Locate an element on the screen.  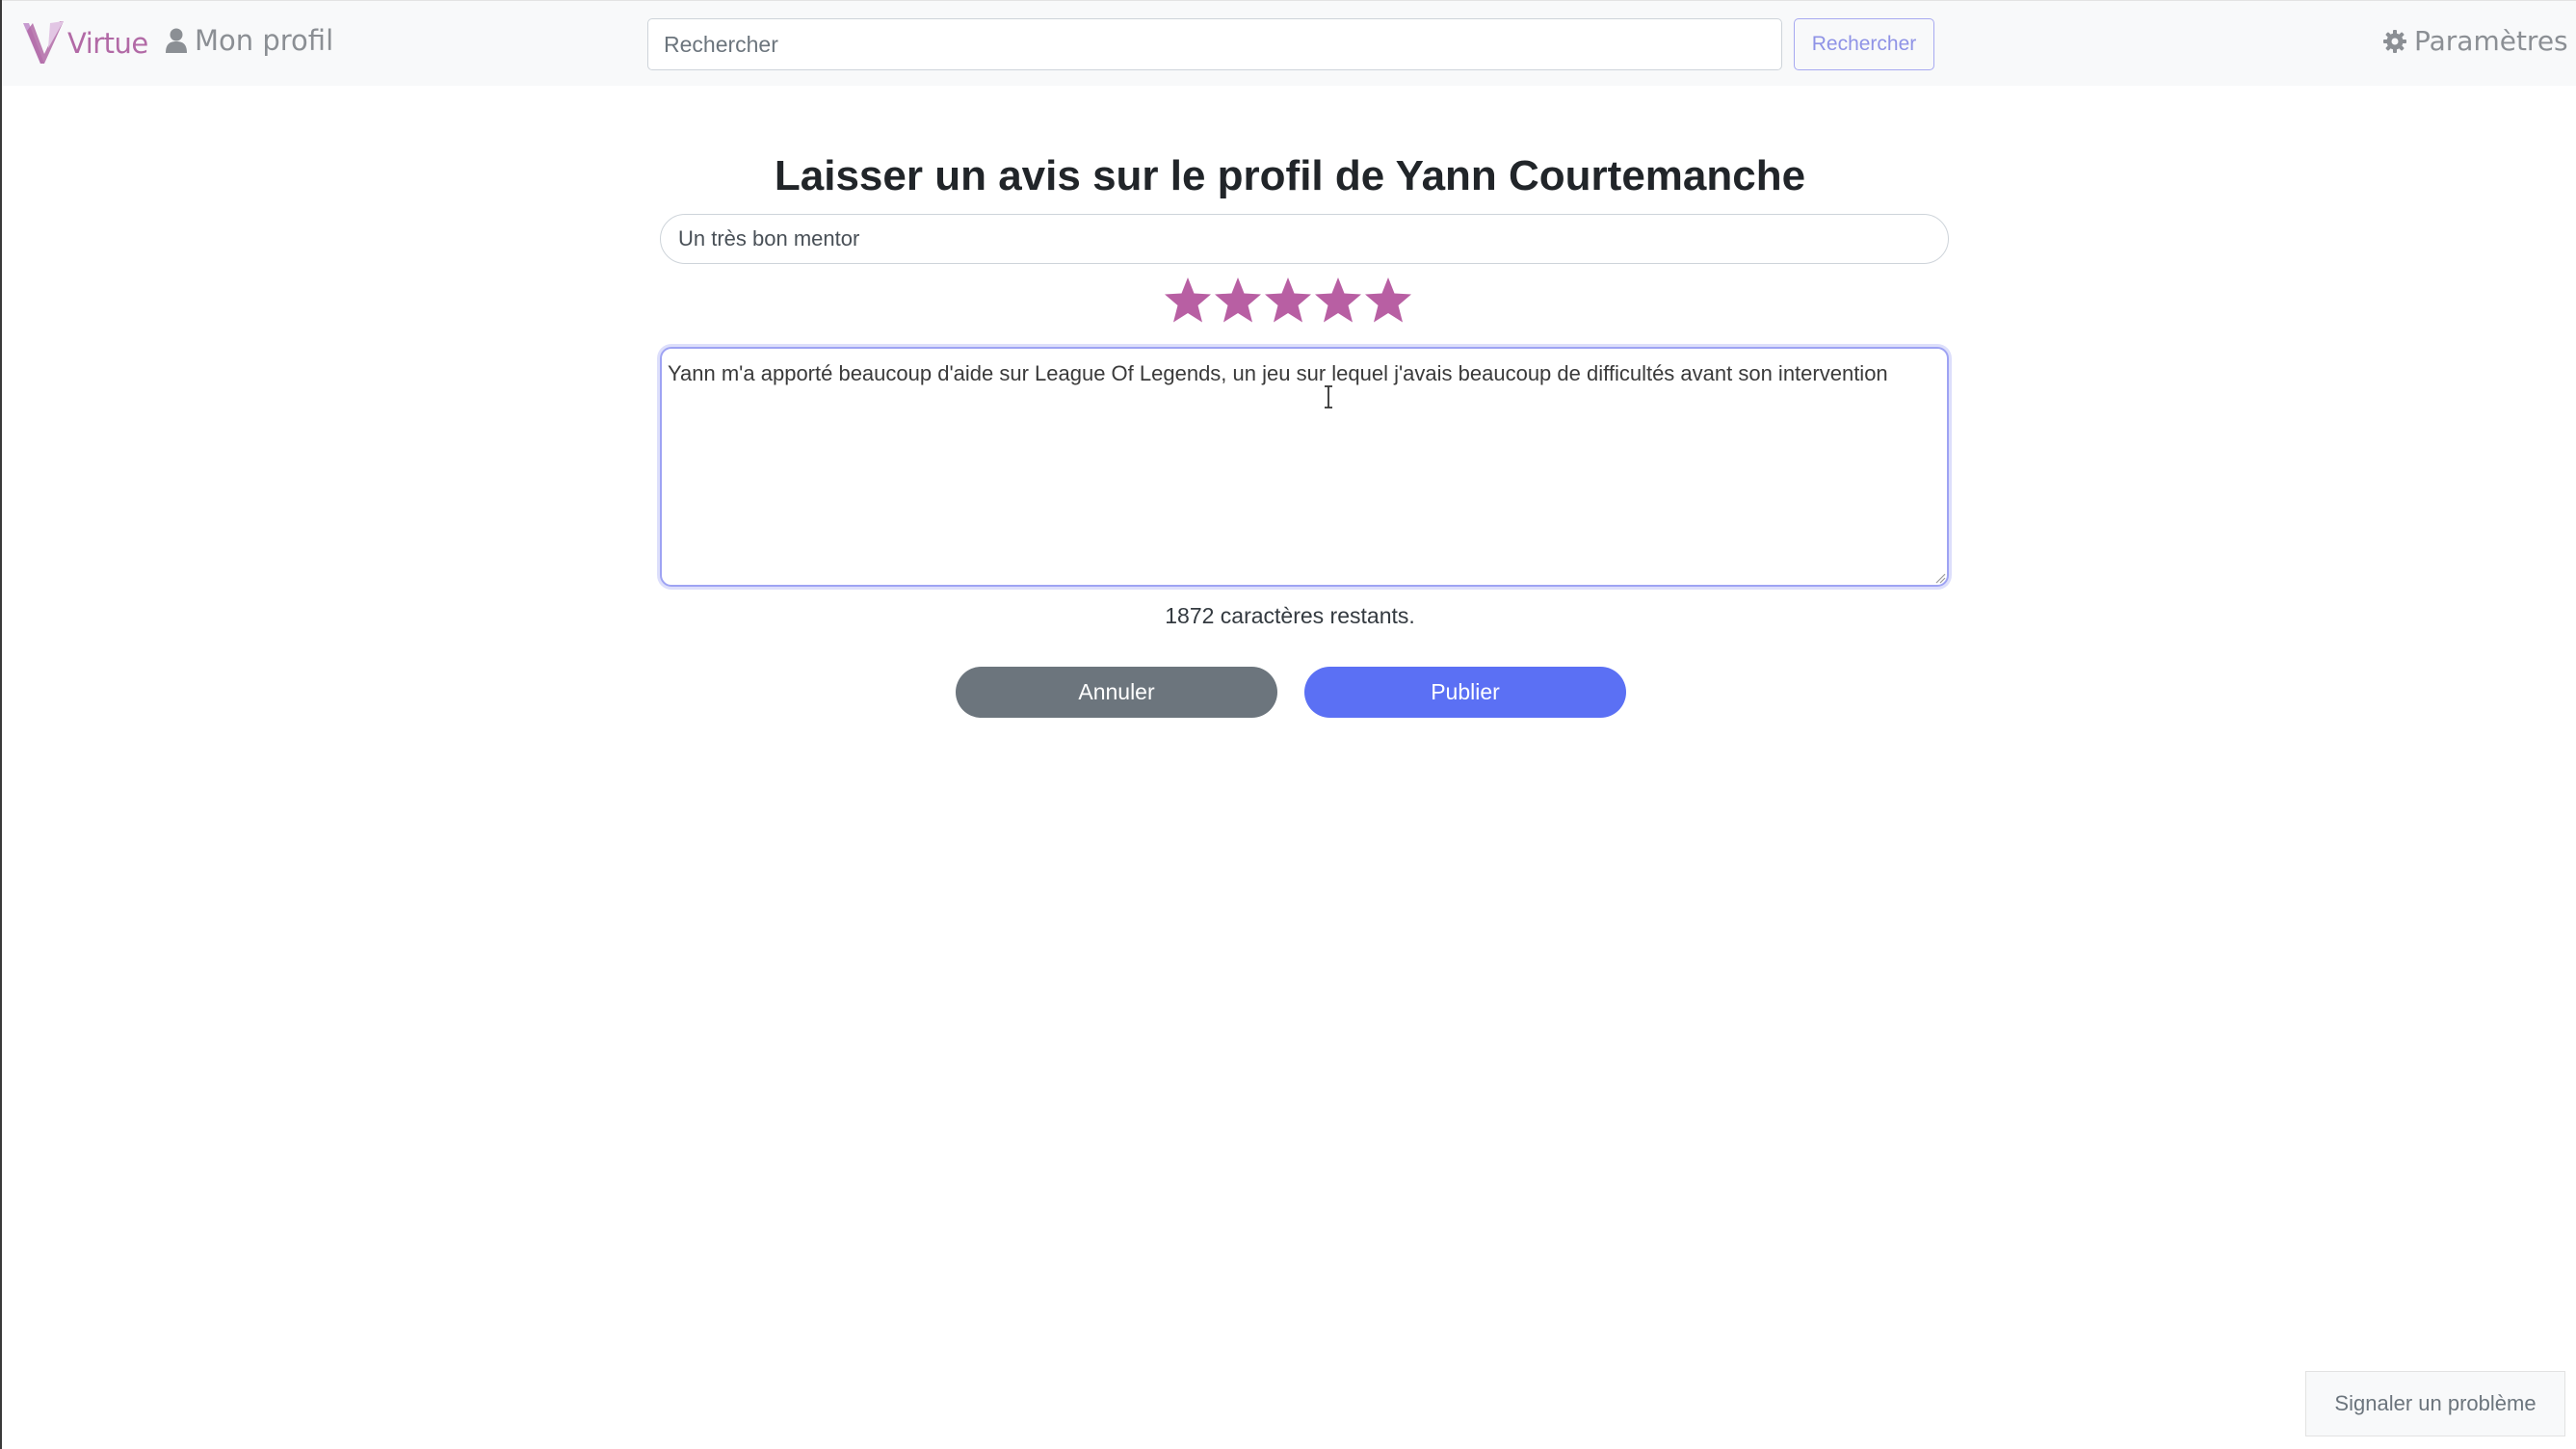
resize-grip-icon is located at coordinates (1940, 578).